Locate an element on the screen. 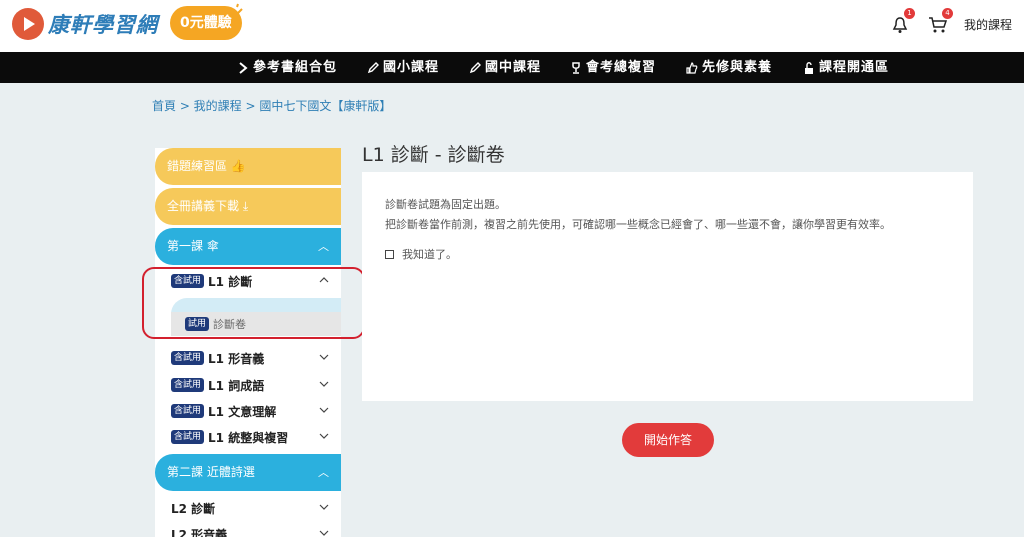  description-line-1: 診斷卷試題為固定出題。 is located at coordinates (445, 204).